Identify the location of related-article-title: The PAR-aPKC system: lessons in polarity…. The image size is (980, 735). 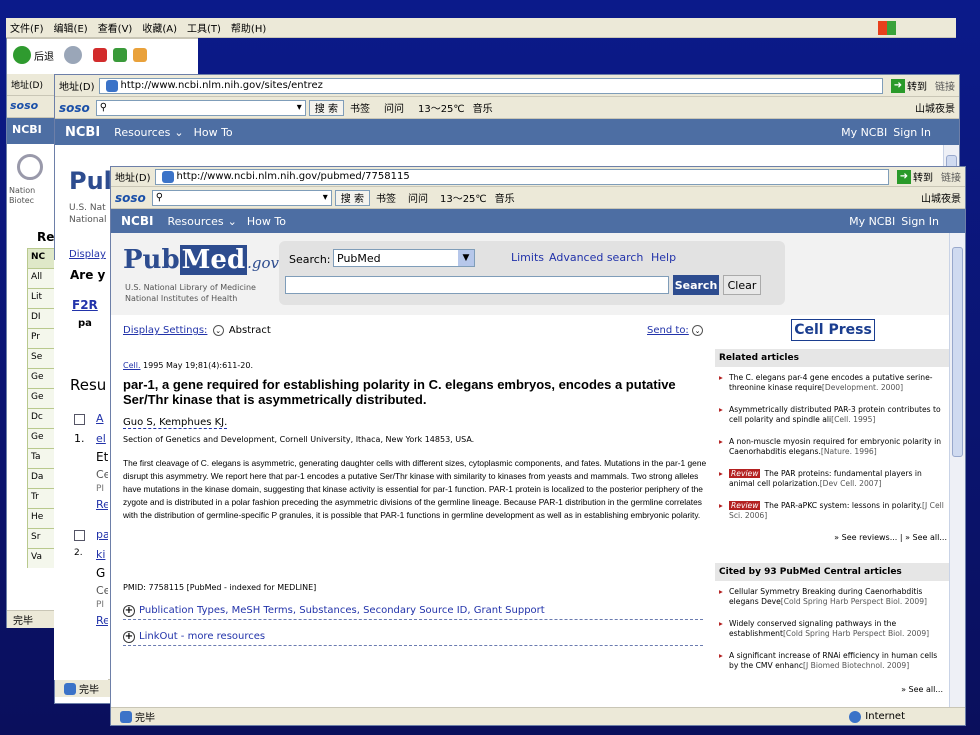
(843, 505).